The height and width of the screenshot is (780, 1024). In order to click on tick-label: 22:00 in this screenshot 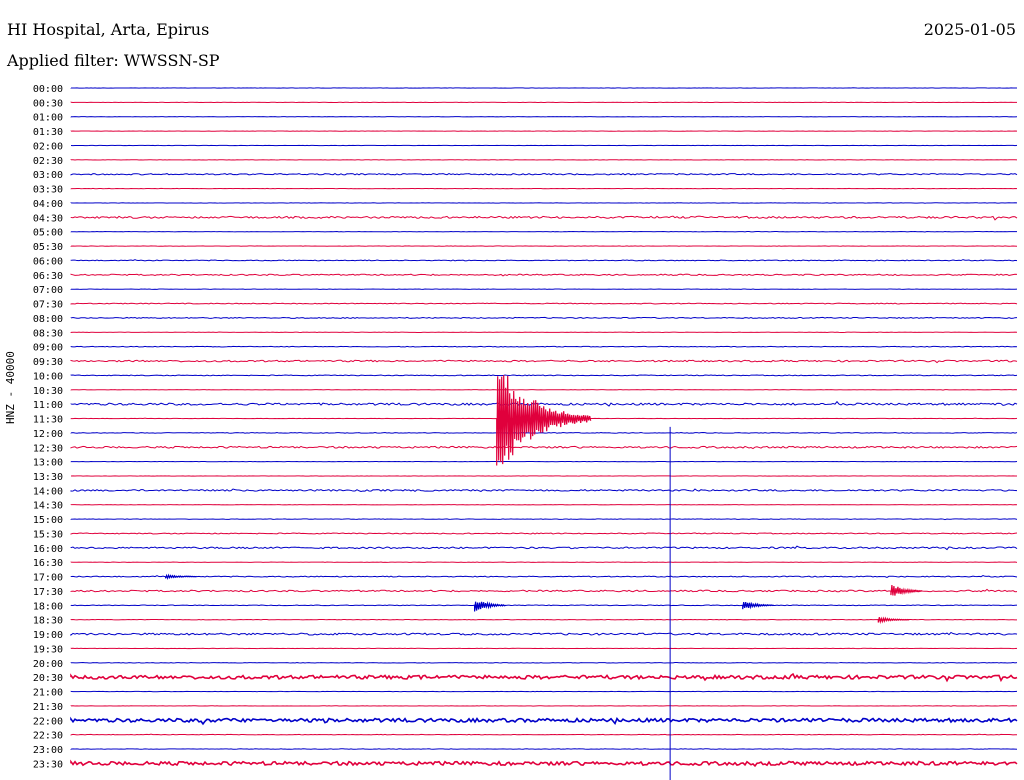, I will do `click(48, 721)`.